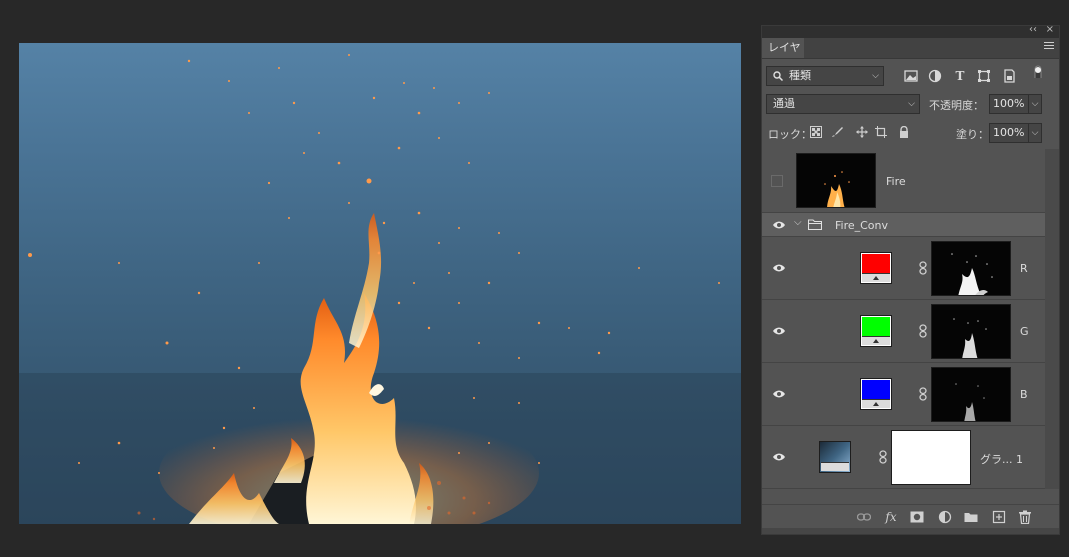 This screenshot has width=1069, height=557. Describe the element at coordinates (1009, 104) in the screenshot. I see `opacity-input: 100%` at that location.